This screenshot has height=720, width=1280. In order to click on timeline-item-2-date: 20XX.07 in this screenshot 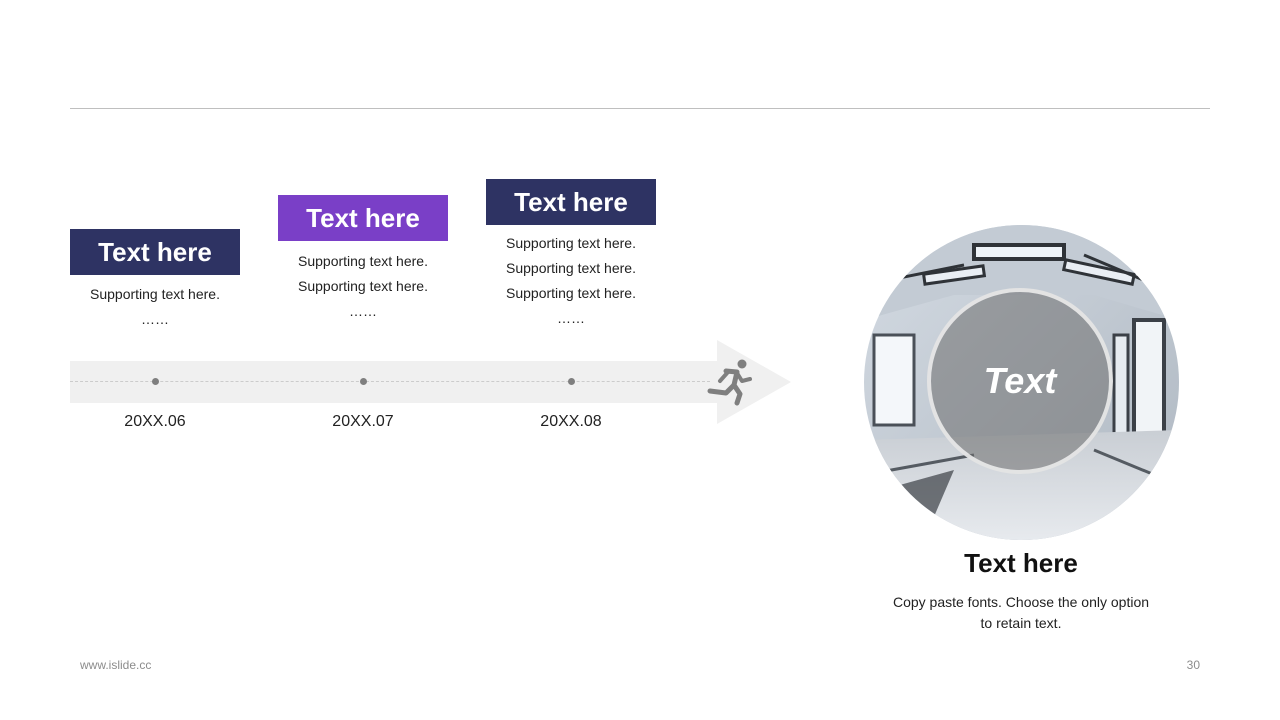, I will do `click(363, 421)`.